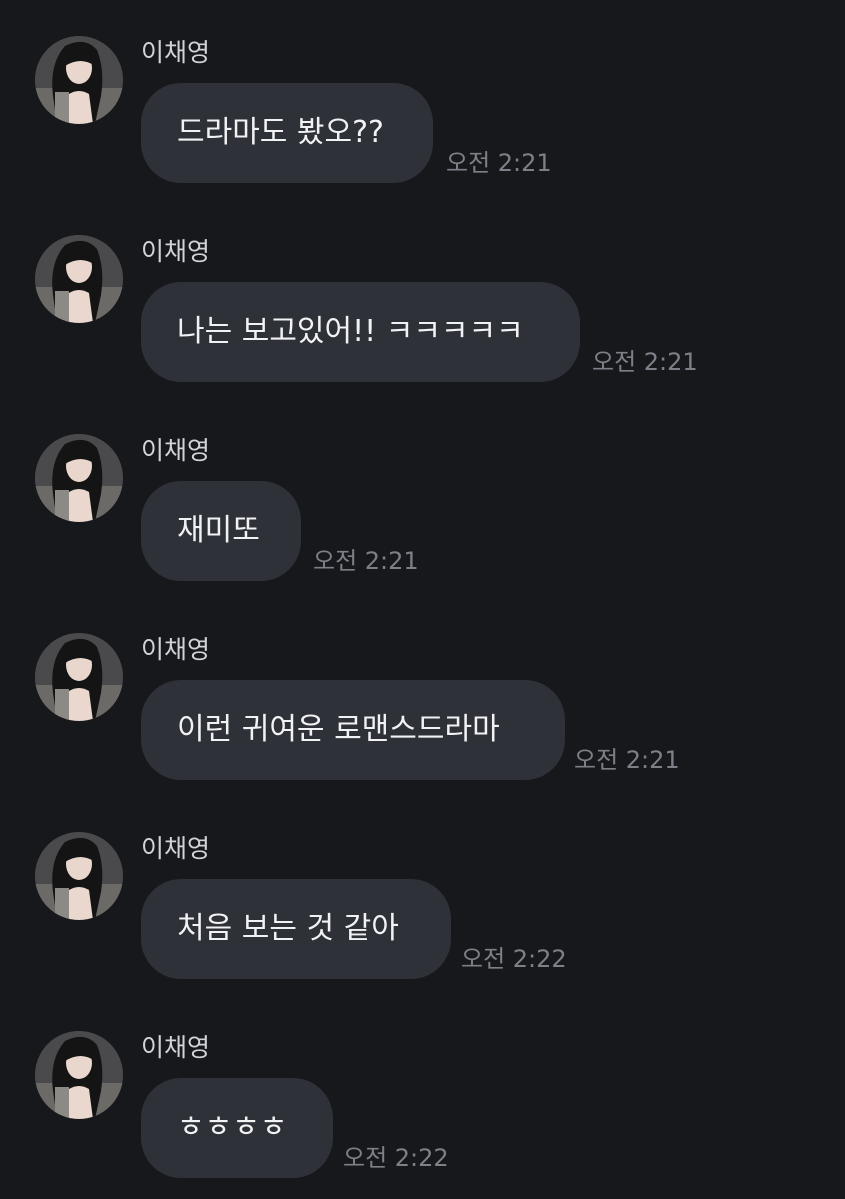 The image size is (845, 1199). Describe the element at coordinates (296, 929) in the screenshot. I see `message-bubble: 처음 보는 것 같아` at that location.